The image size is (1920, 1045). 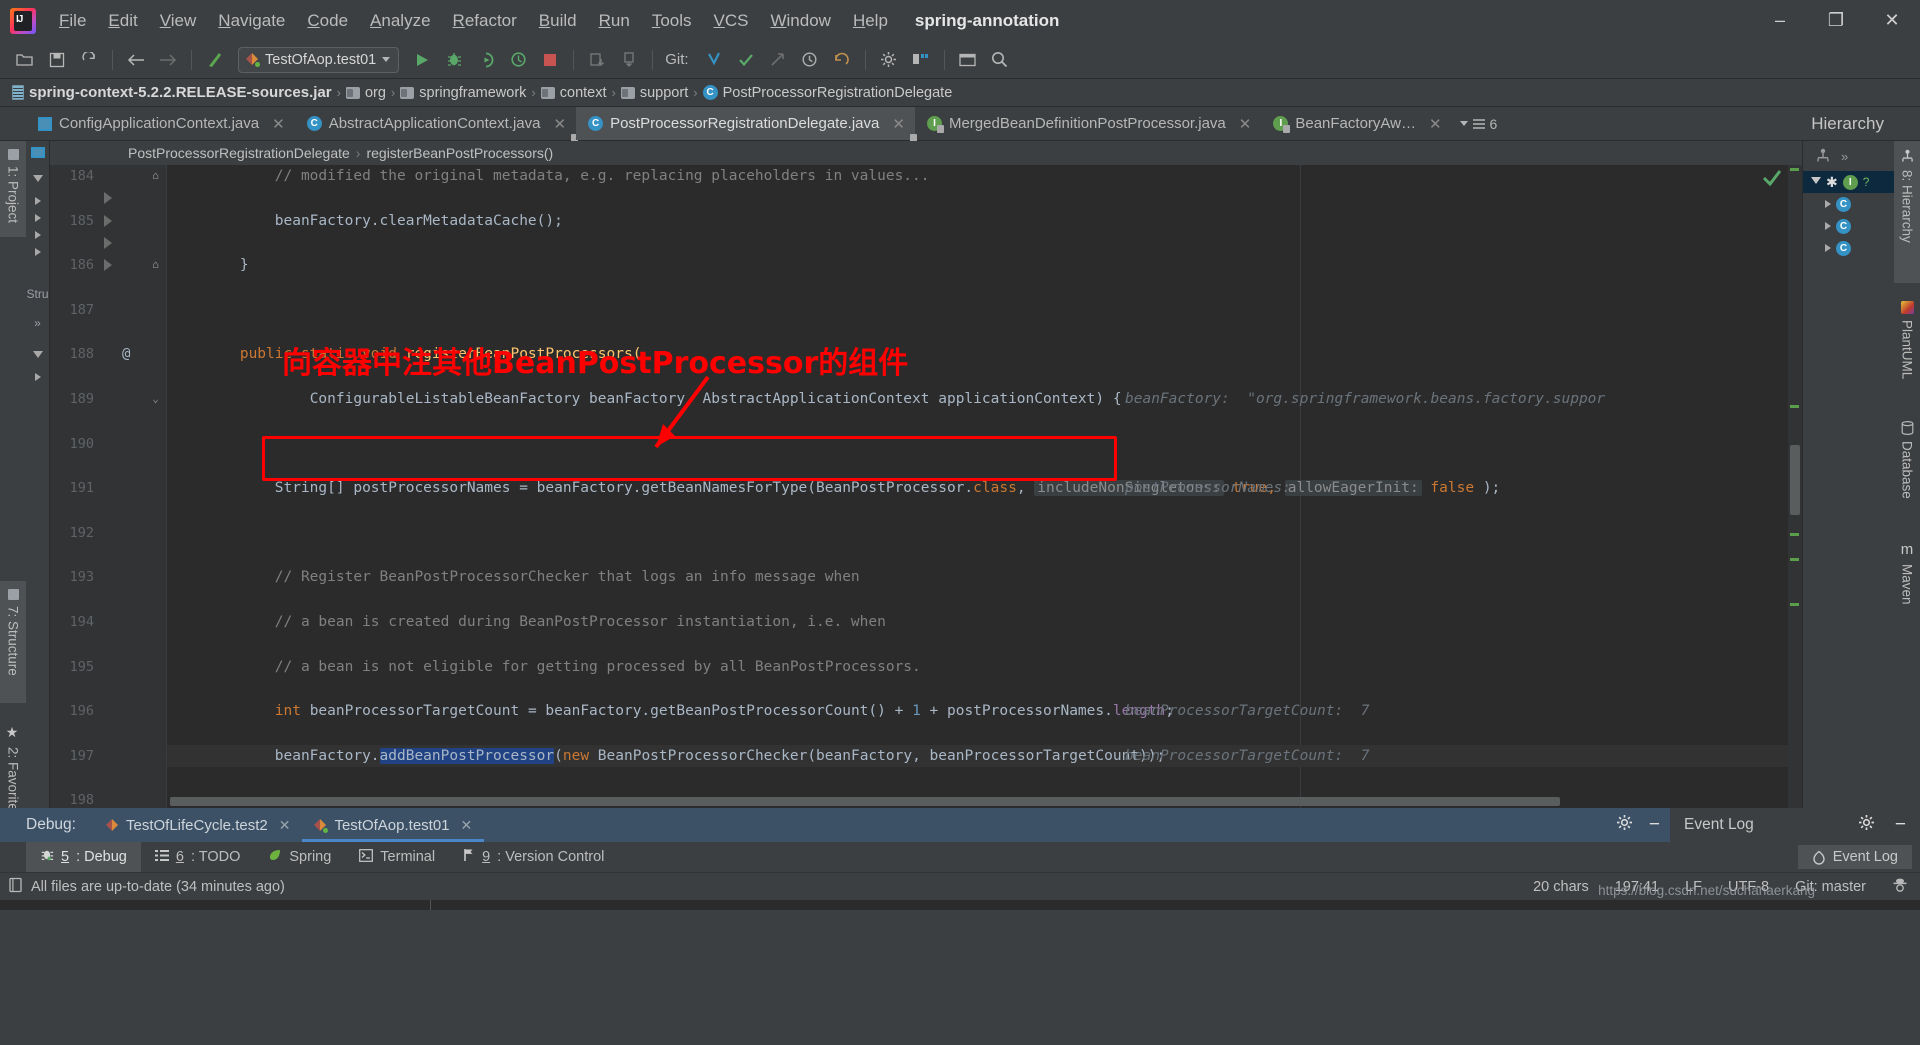 I want to click on sidebar-item-plantuml: PlantUML, so click(x=1907, y=348).